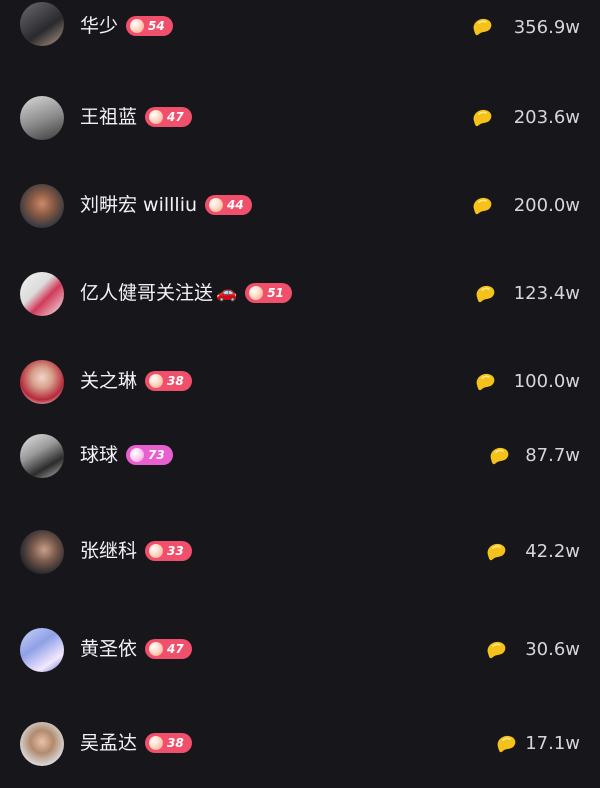 This screenshot has width=600, height=788. What do you see at coordinates (552, 455) in the screenshot?
I see `coin-amount: 87.7w` at bounding box center [552, 455].